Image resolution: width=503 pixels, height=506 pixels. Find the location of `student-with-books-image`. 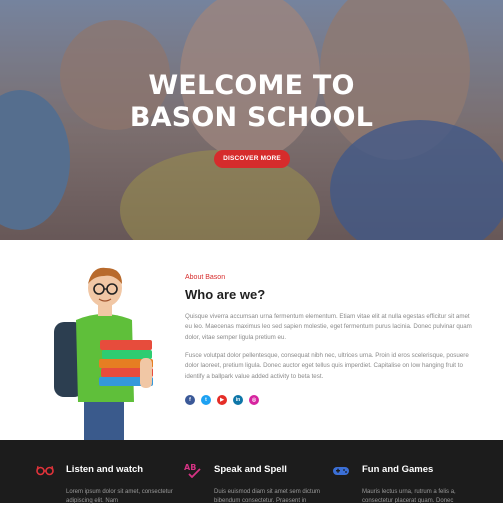

student-with-books-image is located at coordinates (103, 354).